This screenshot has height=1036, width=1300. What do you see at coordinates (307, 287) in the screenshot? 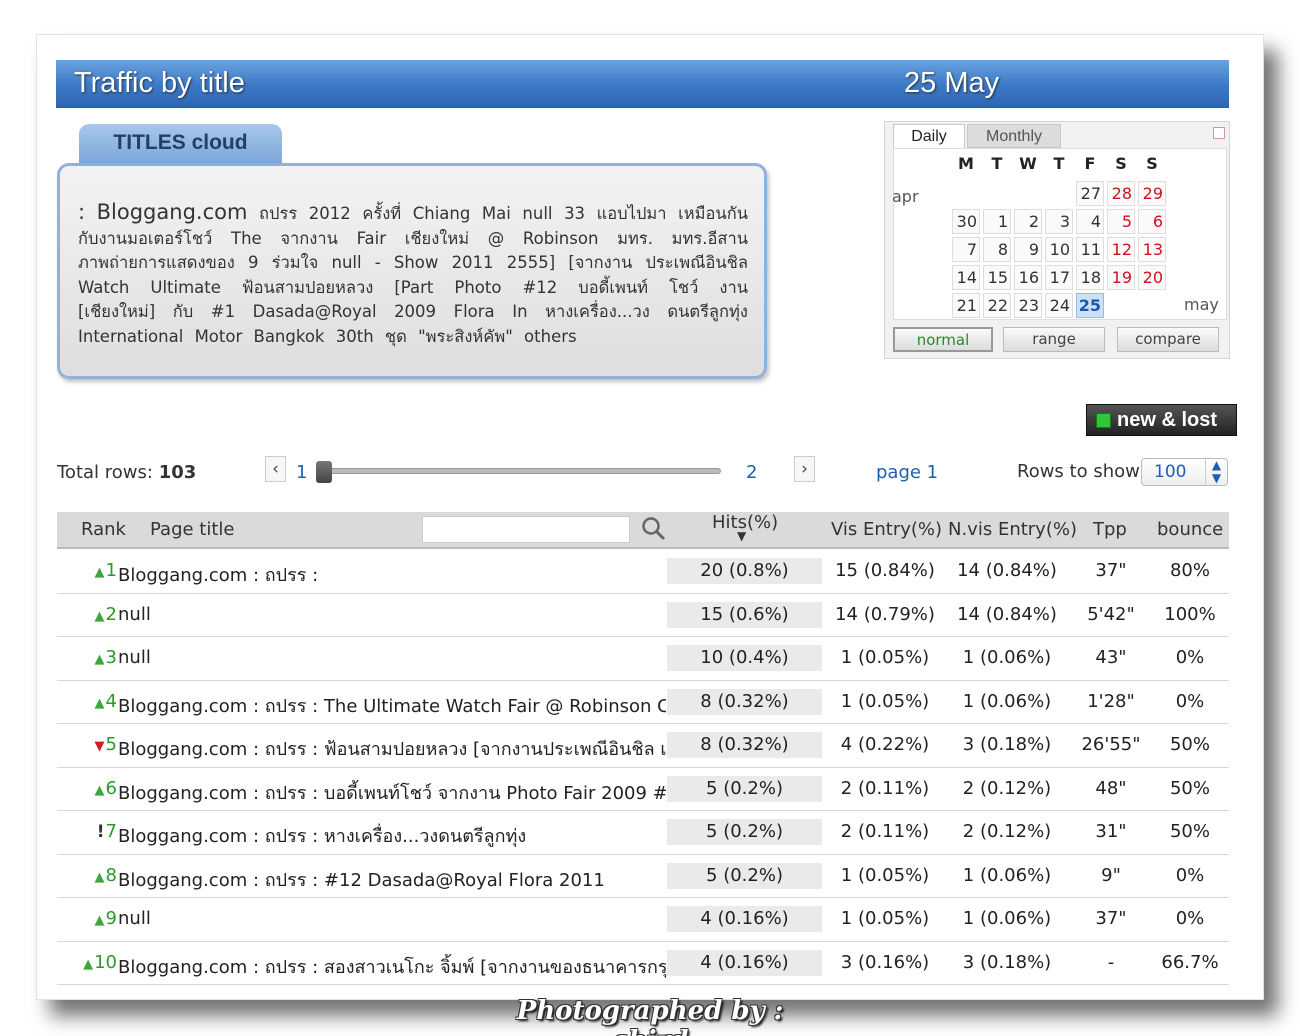
I see `cloud-word: ฟ้อนสามปอยหลวง` at bounding box center [307, 287].